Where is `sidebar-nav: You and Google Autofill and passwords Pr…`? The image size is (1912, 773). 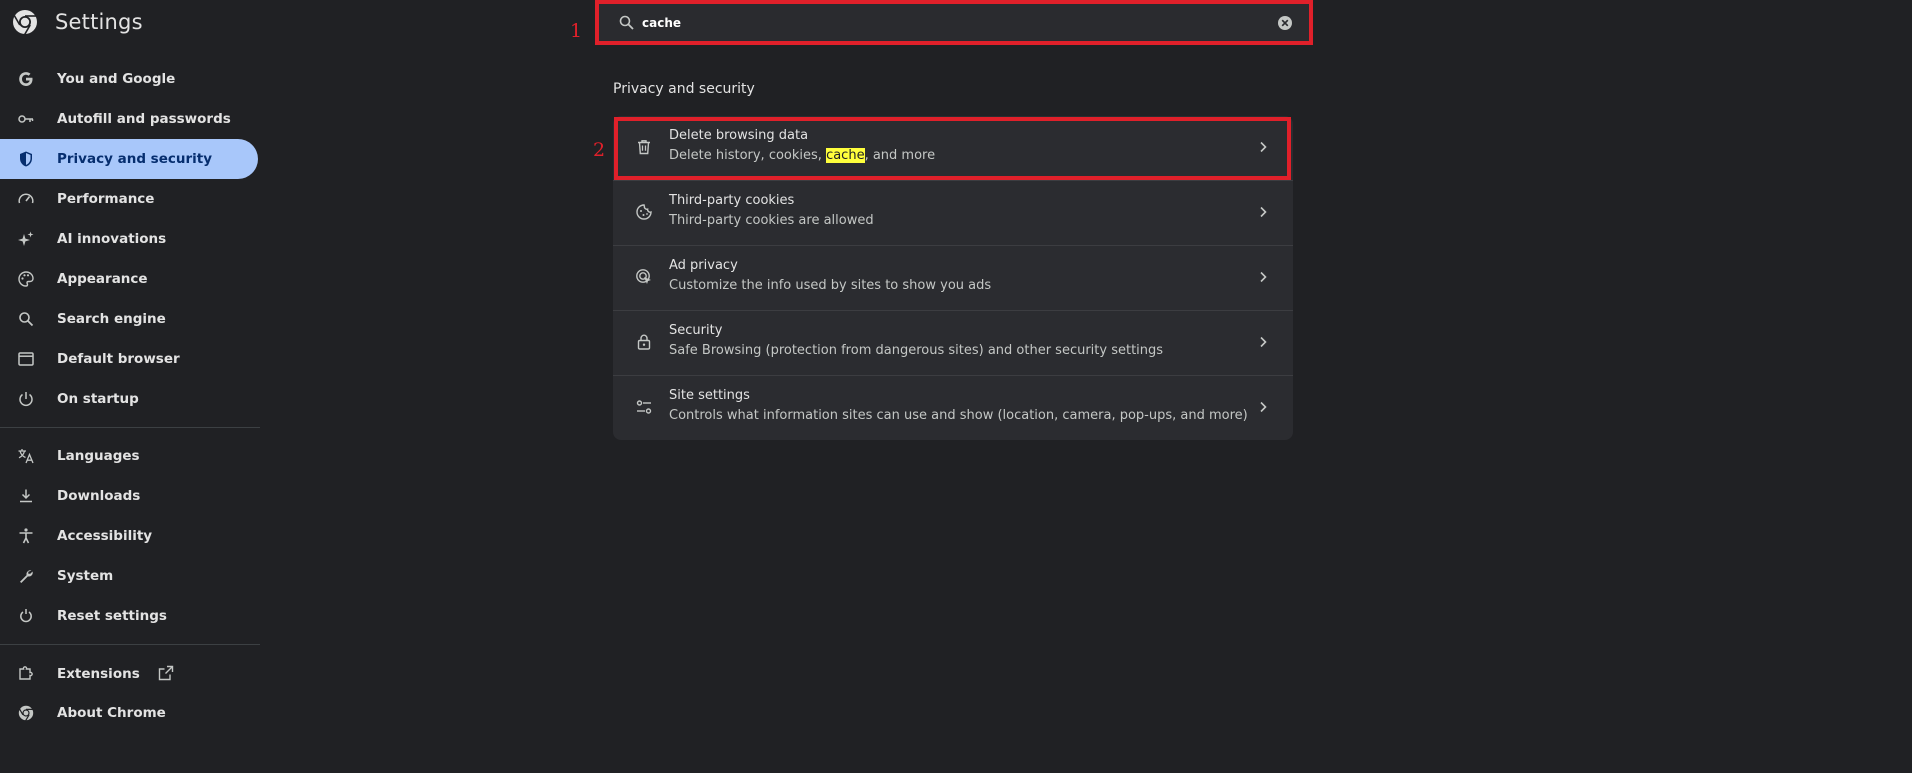 sidebar-nav: You and Google Autofill and passwords Pr… is located at coordinates (130, 396).